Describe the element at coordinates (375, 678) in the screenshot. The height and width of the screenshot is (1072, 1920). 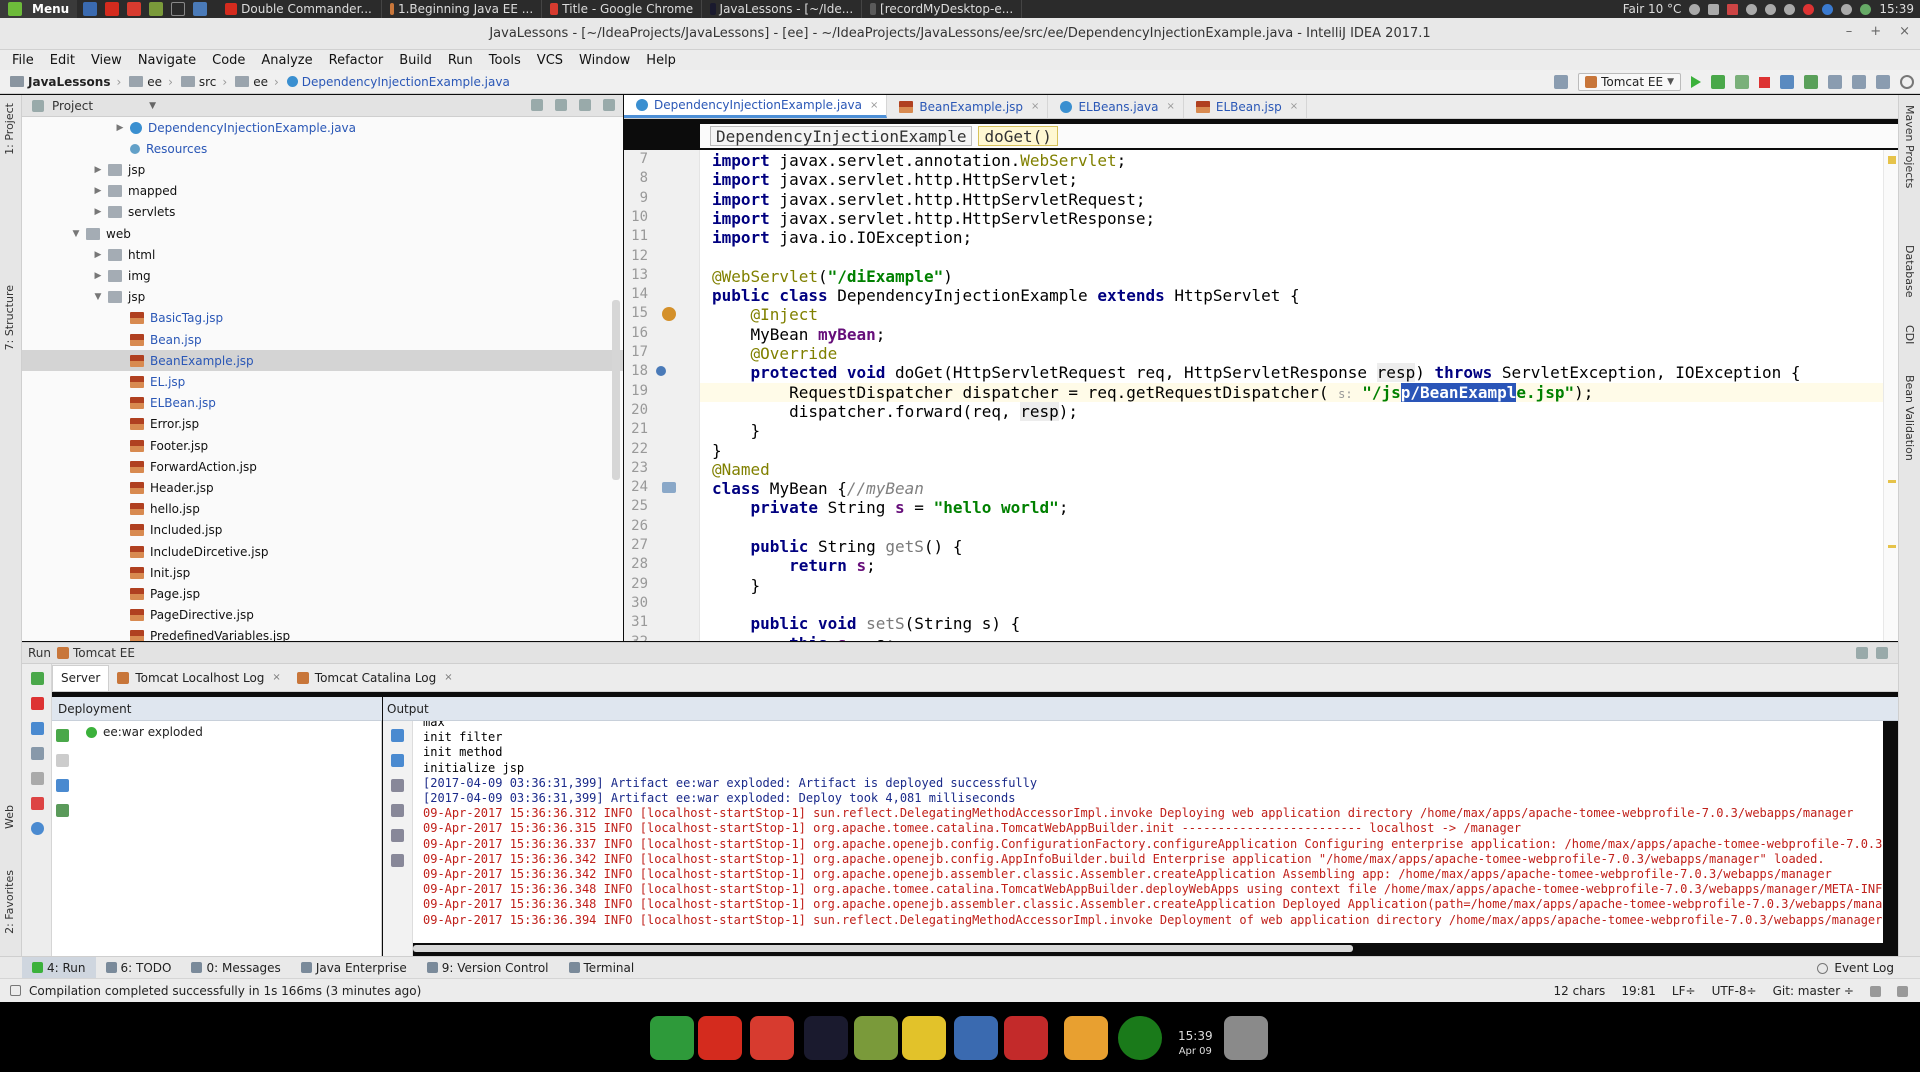
I see `run-tab: Tomcat Catalina Log ×` at that location.